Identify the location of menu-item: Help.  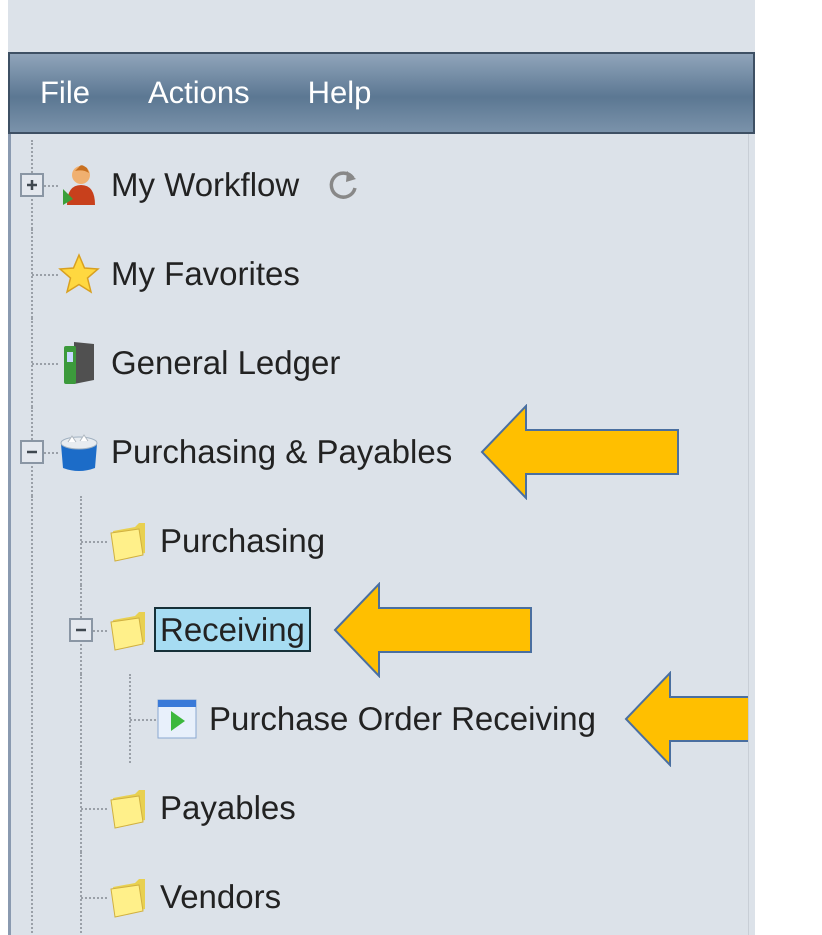
(340, 93).